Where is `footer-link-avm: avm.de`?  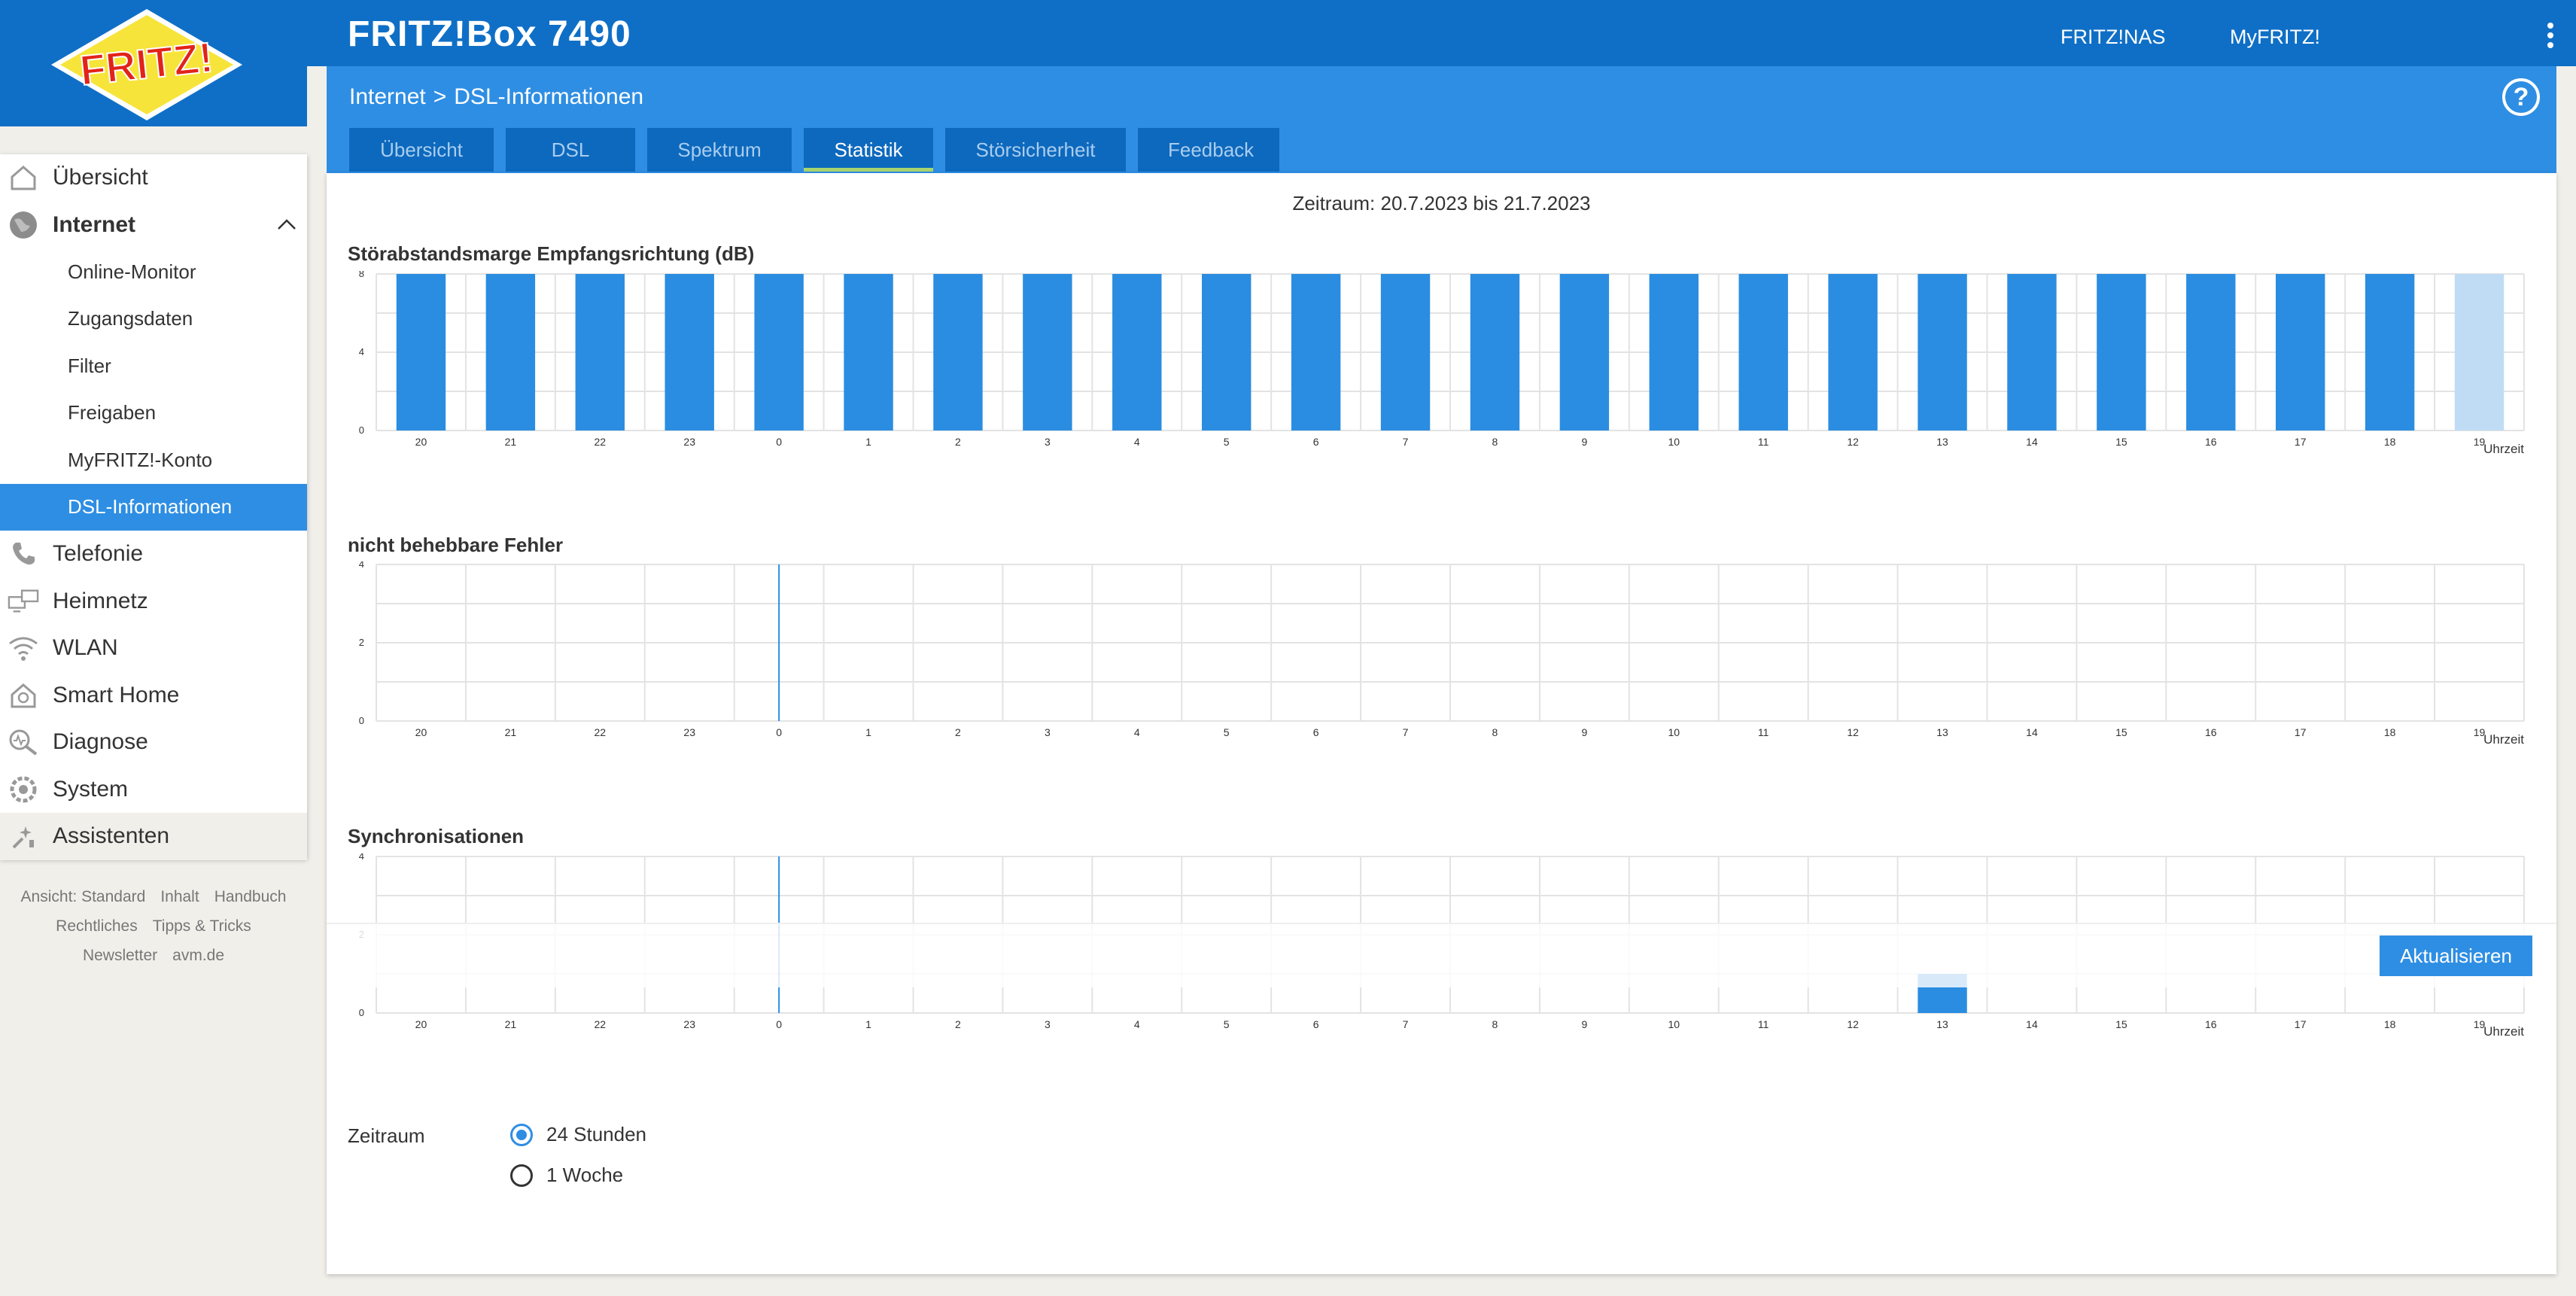 footer-link-avm: avm.de is located at coordinates (198, 956).